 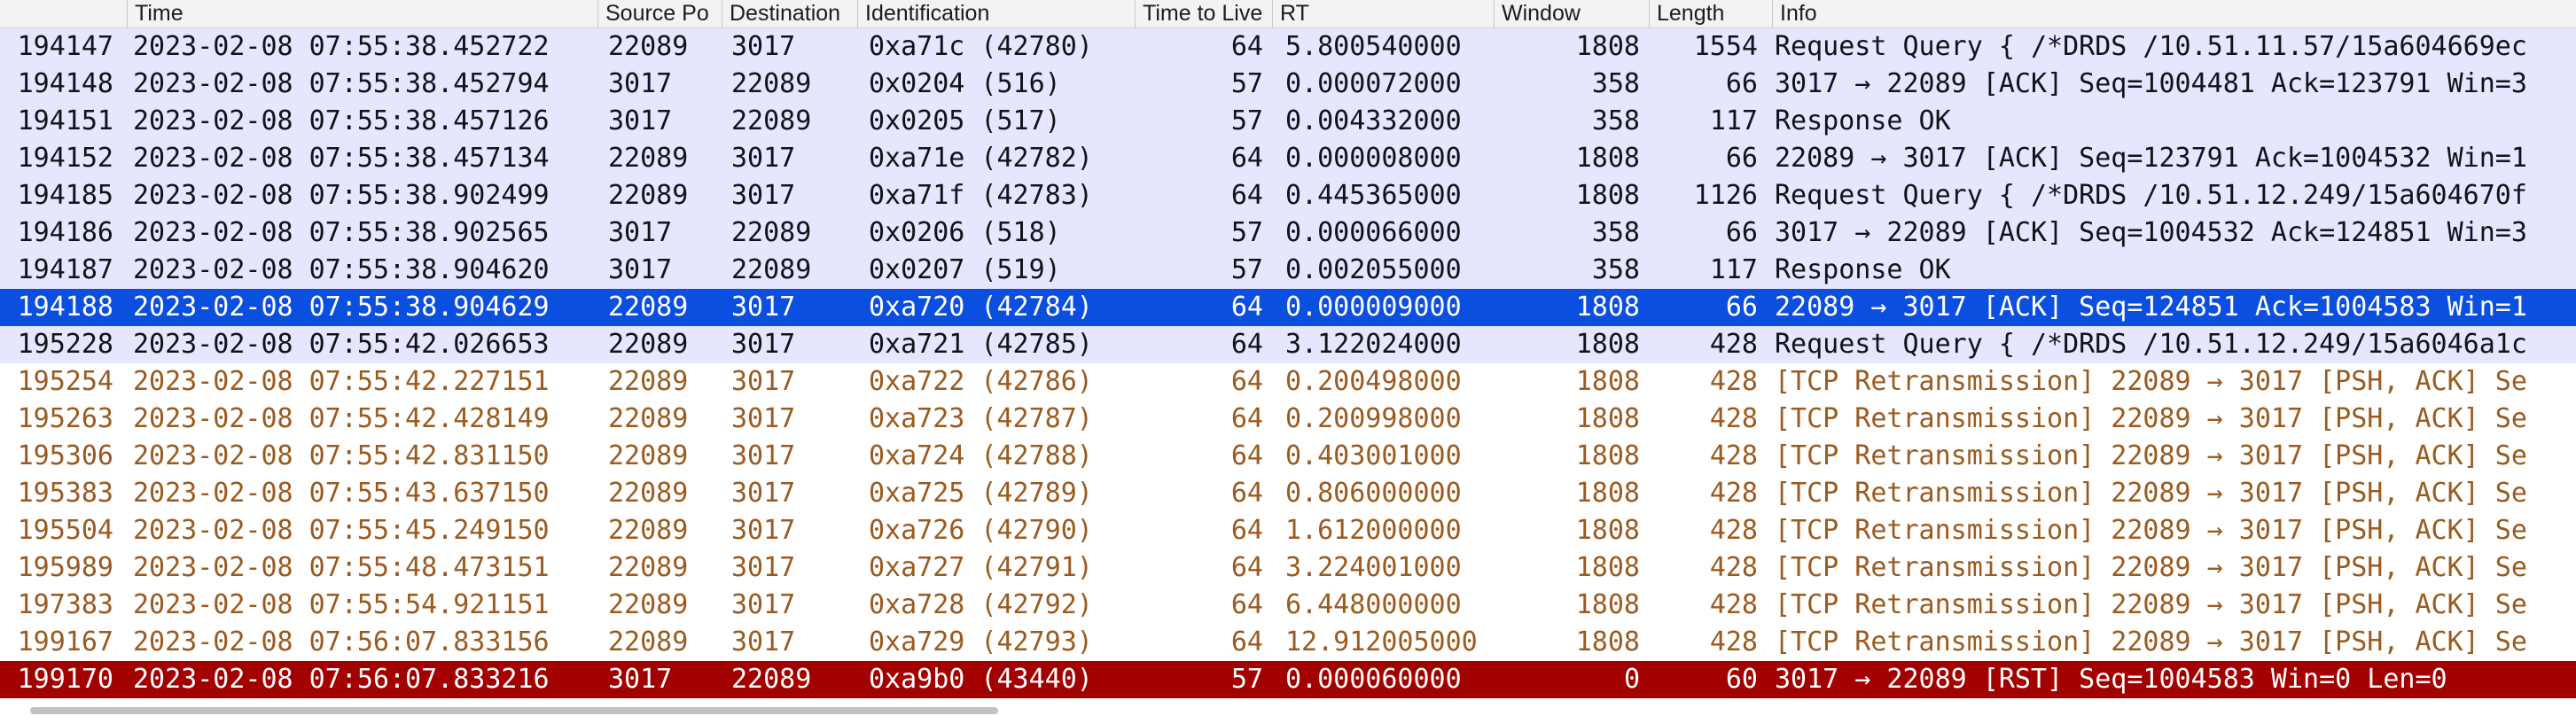 I want to click on cell-source-port: 3017, so click(x=640, y=679).